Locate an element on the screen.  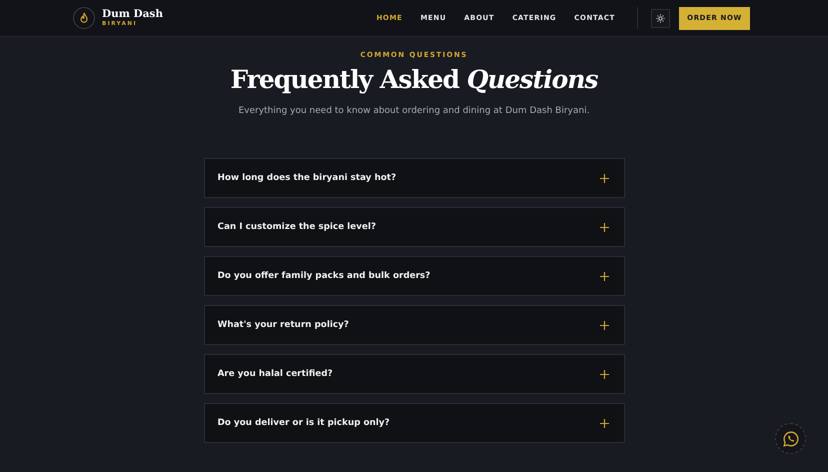
faq-item: Can I customize the spice level? is located at coordinates (414, 227).